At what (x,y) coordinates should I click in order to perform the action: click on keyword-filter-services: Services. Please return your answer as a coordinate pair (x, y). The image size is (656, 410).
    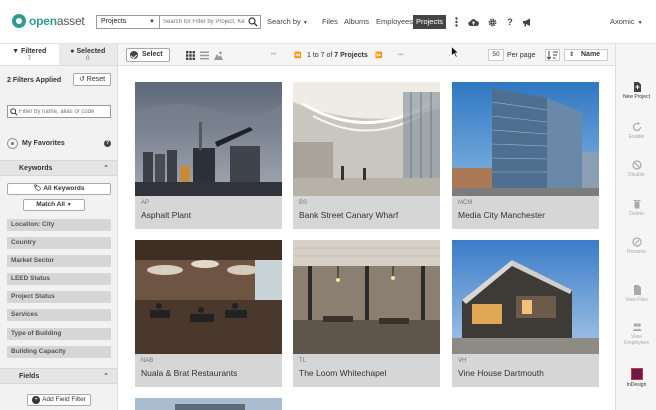
    Looking at the image, I should click on (59, 315).